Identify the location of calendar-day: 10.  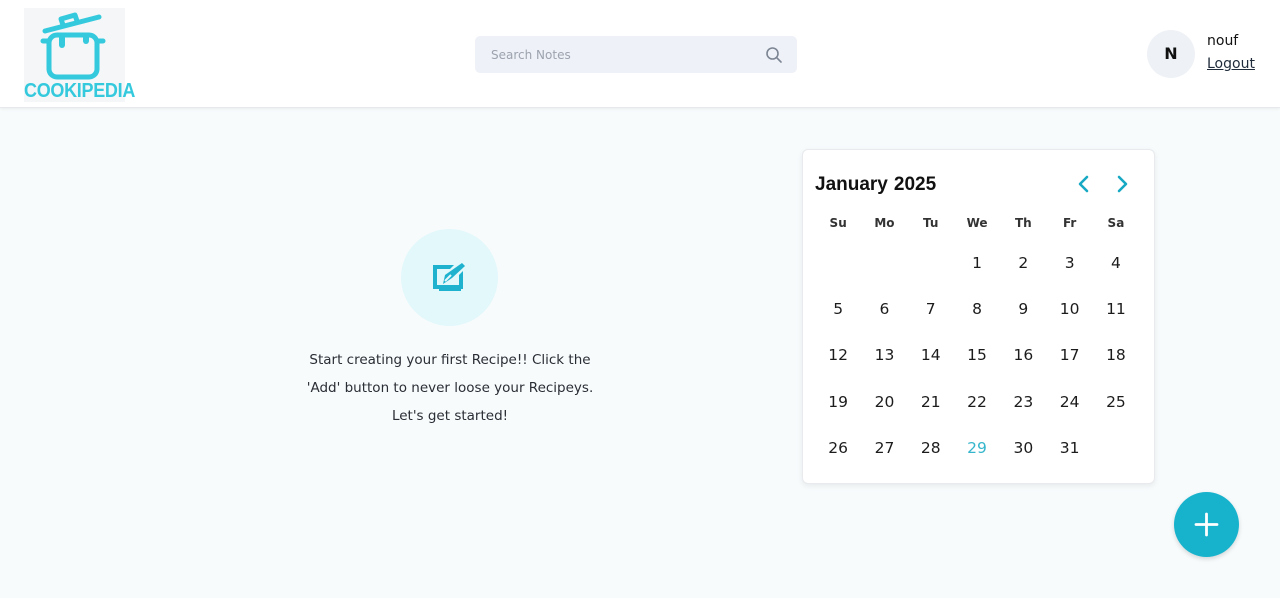
(1069, 314).